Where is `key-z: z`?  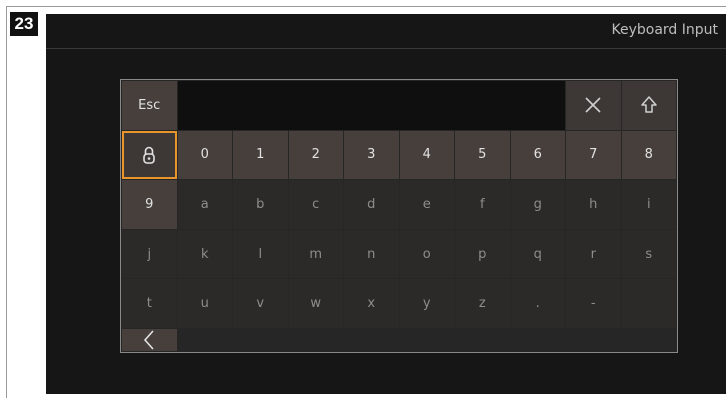 key-z: z is located at coordinates (482, 303).